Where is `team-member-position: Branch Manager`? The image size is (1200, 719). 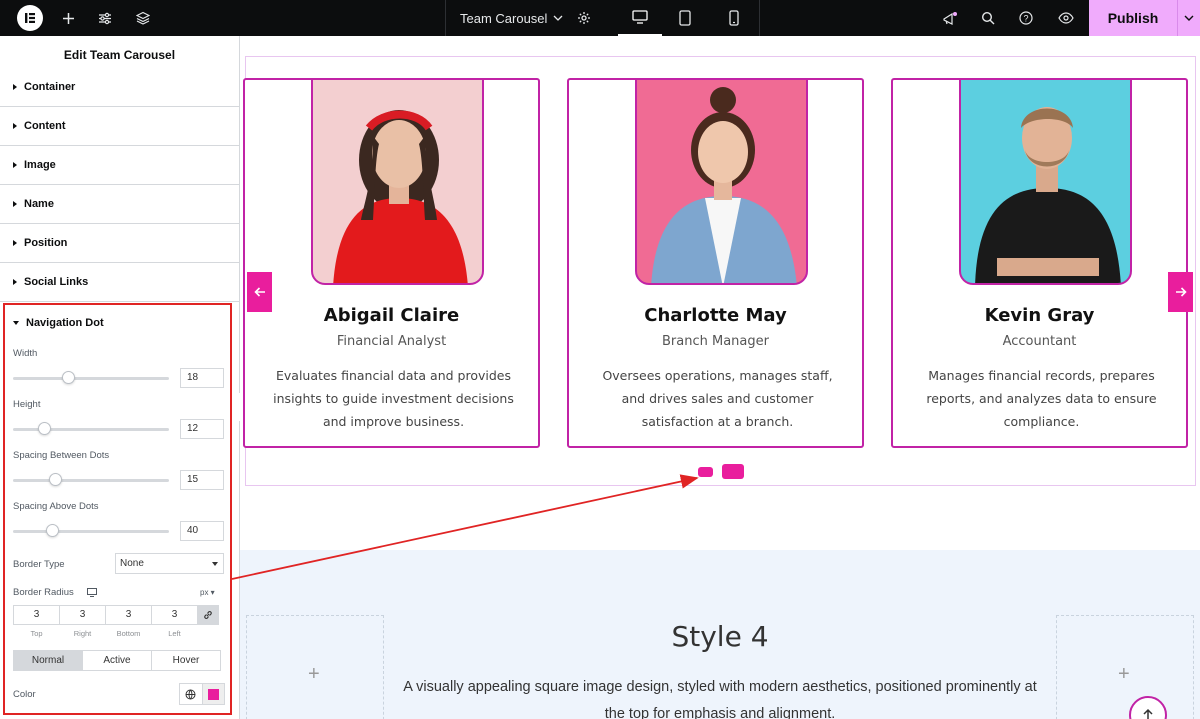 team-member-position: Branch Manager is located at coordinates (715, 341).